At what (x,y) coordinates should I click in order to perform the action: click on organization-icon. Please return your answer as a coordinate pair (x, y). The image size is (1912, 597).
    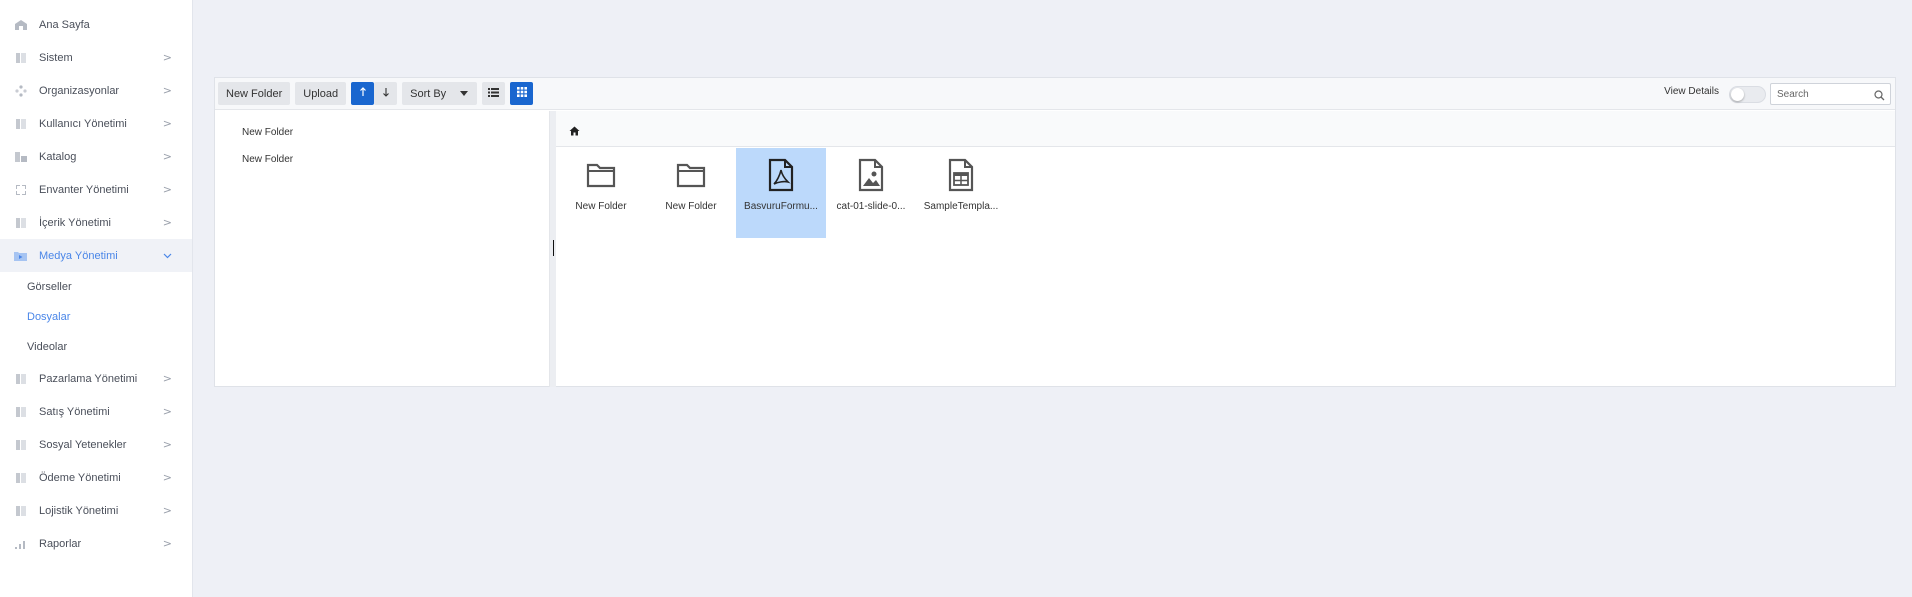
    Looking at the image, I should click on (20, 90).